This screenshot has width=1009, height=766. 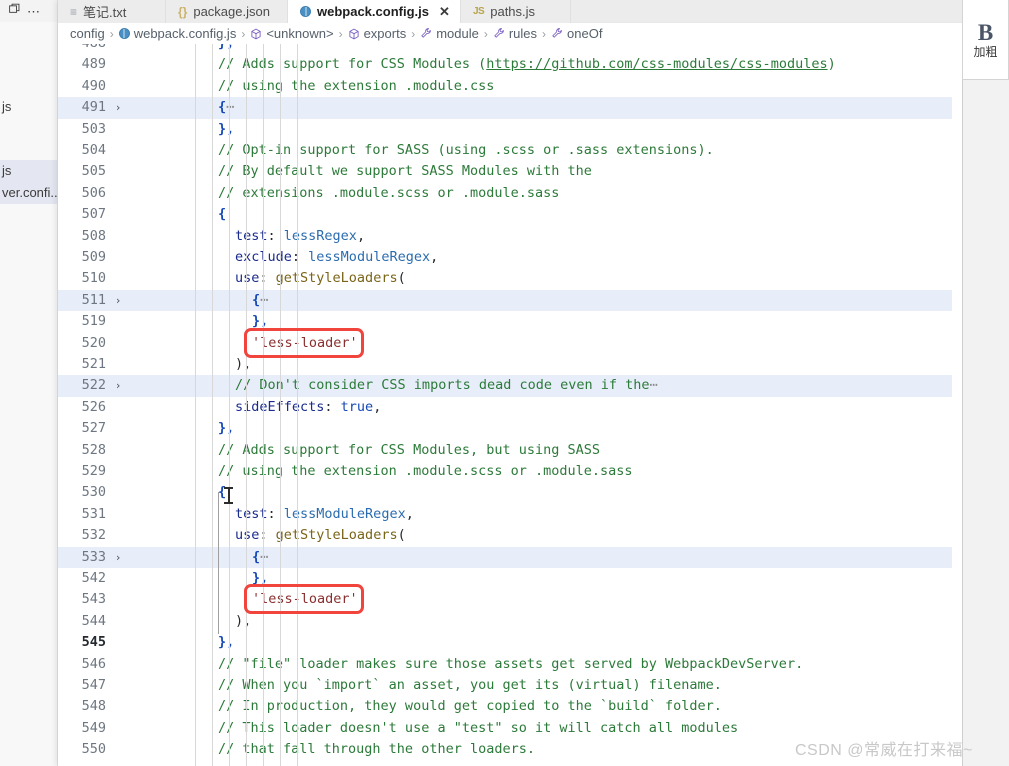 What do you see at coordinates (516, 11) in the screenshot?
I see `tab-paths-js: JS paths.js` at bounding box center [516, 11].